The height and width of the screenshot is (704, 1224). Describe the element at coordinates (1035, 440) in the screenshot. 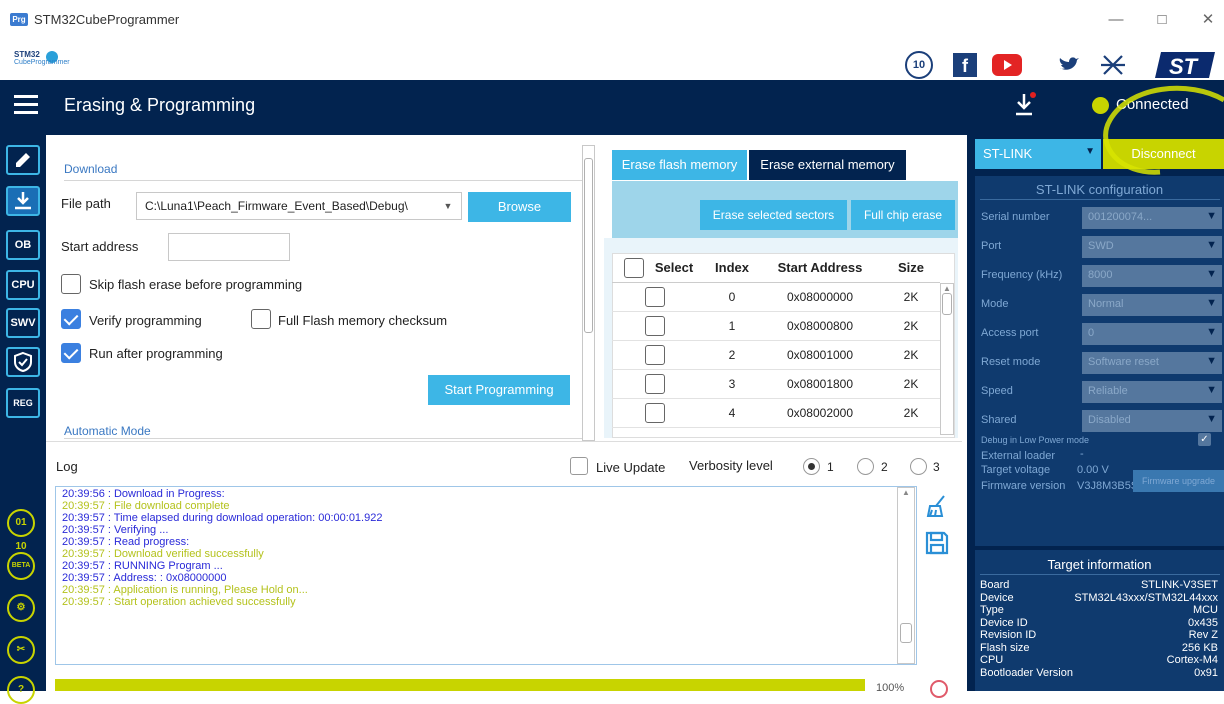

I see `debug-low-power-label: Debug in Low Power mode` at that location.